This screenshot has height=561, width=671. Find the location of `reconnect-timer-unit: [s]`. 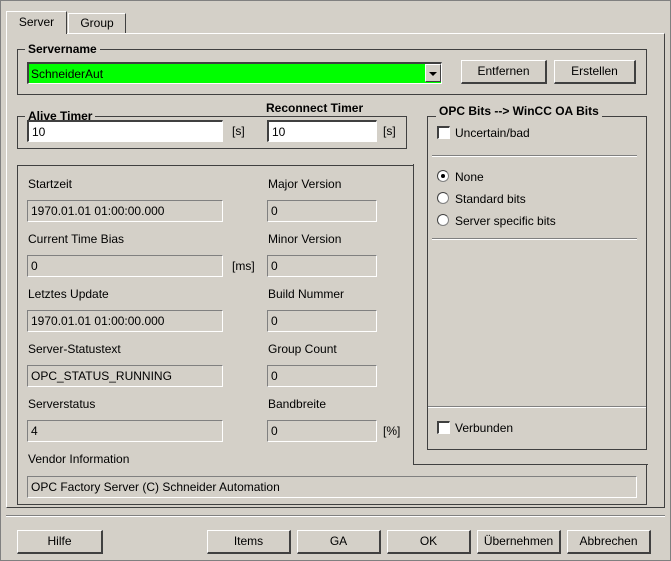

reconnect-timer-unit: [s] is located at coordinates (389, 131).